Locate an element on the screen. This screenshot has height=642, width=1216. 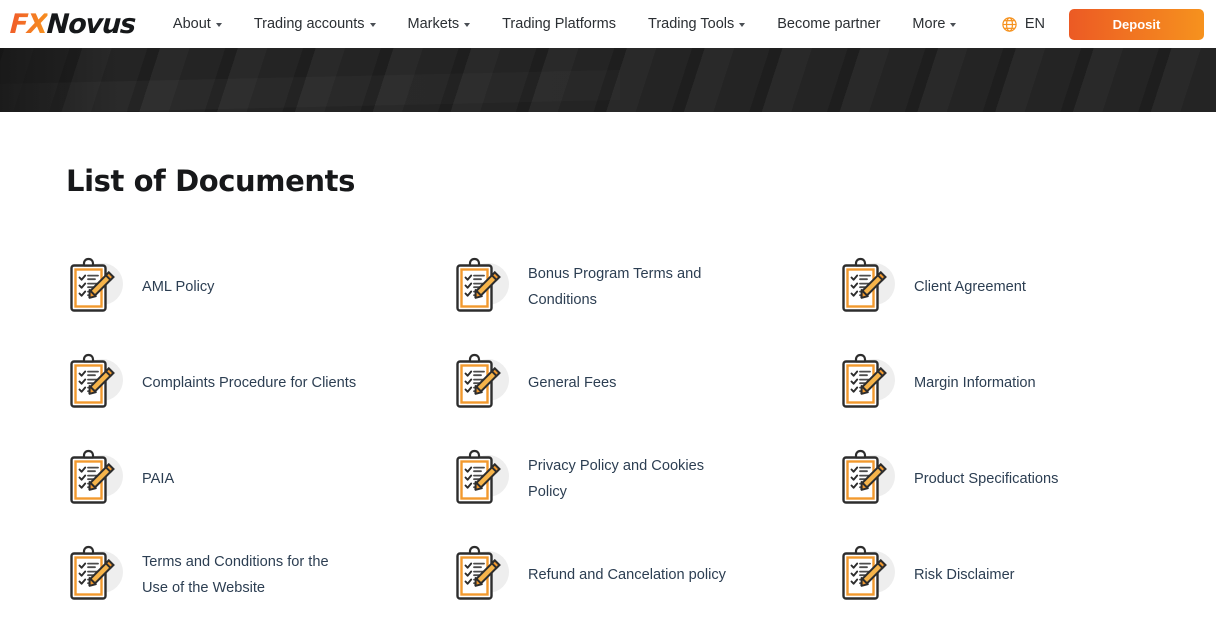
globe-icon is located at coordinates (1009, 24).